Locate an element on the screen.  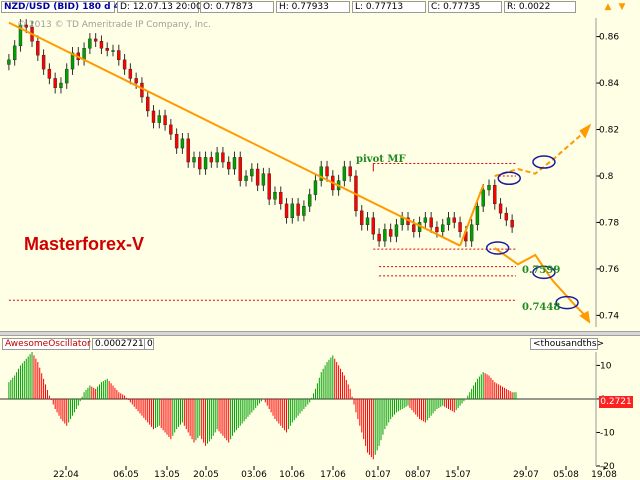
price-tick-label: 0.78 is located at coordinates (609, 223).